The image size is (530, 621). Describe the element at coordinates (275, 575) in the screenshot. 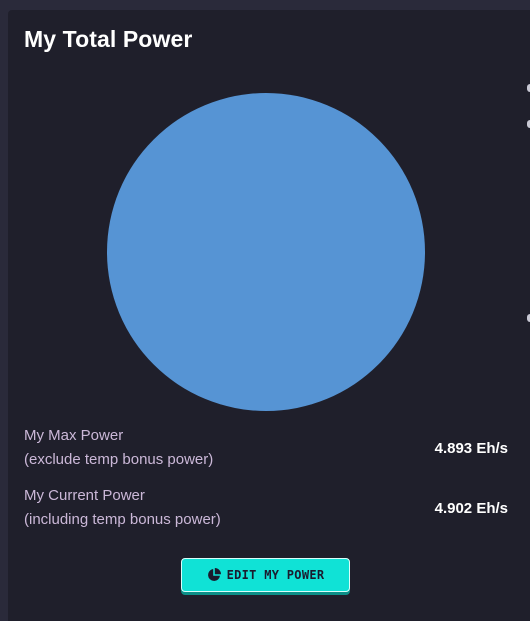

I see `edit-my-power-label: EDIT MY POWER` at that location.